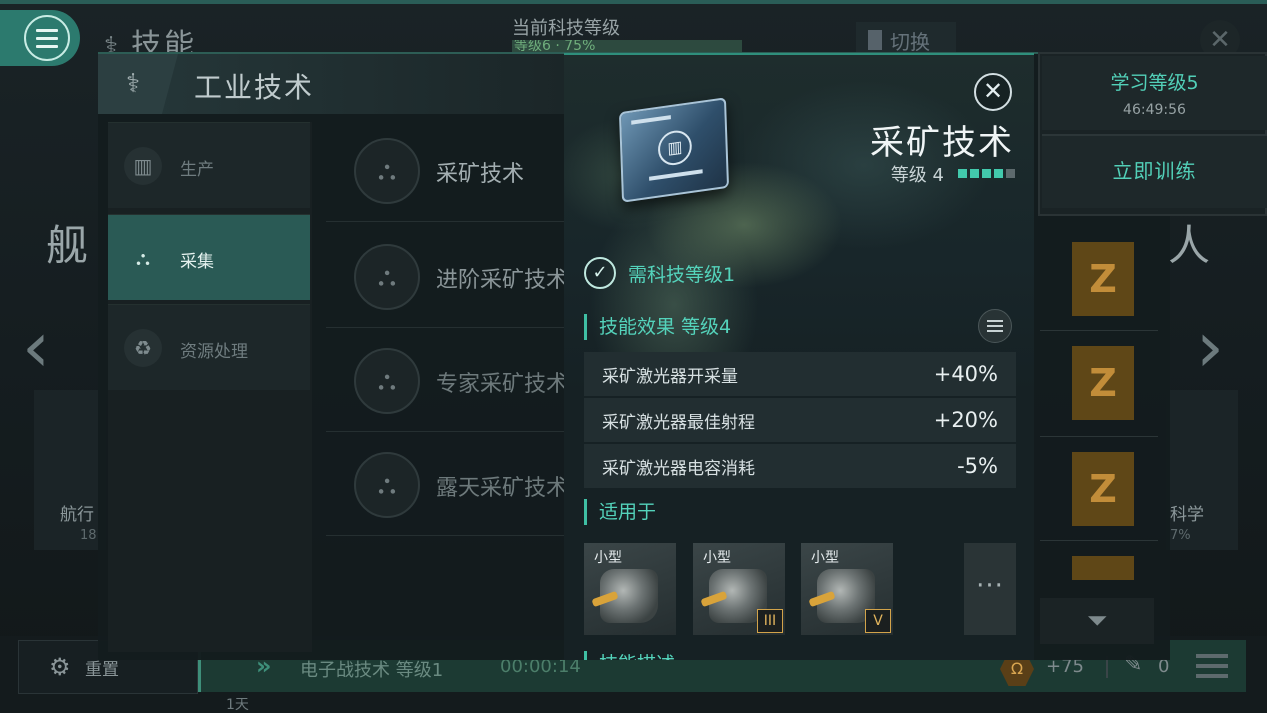 This screenshot has width=1267, height=713. I want to click on requirement-row: ✓ 需科技等级1, so click(659, 273).